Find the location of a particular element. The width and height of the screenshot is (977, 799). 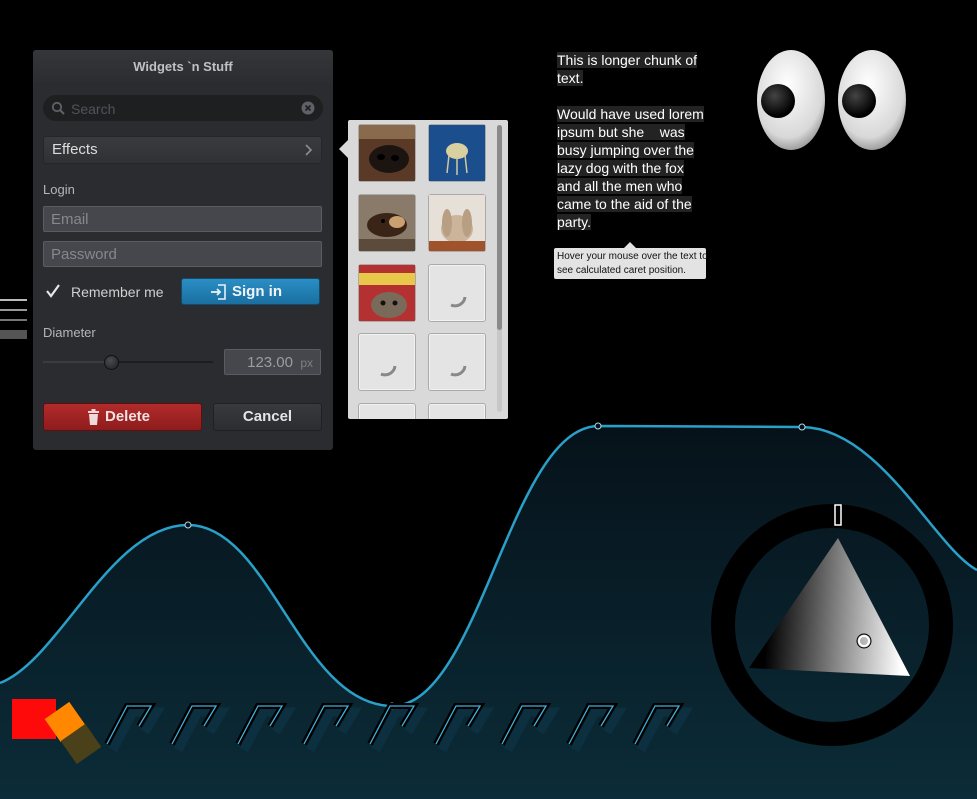

diameter-unit: px is located at coordinates (306, 363).